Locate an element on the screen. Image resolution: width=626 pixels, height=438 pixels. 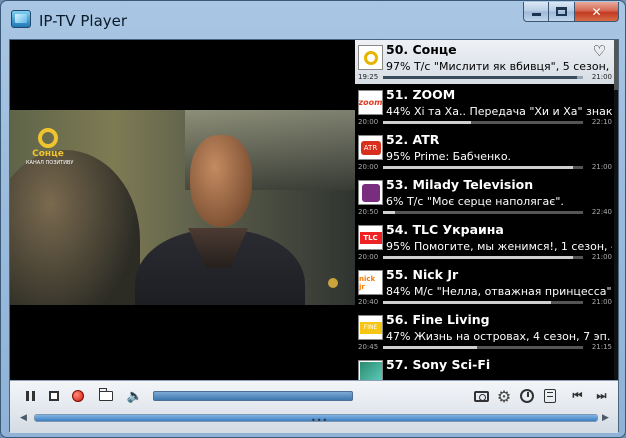
program-end-time: 21:15 is located at coordinates (601, 347).